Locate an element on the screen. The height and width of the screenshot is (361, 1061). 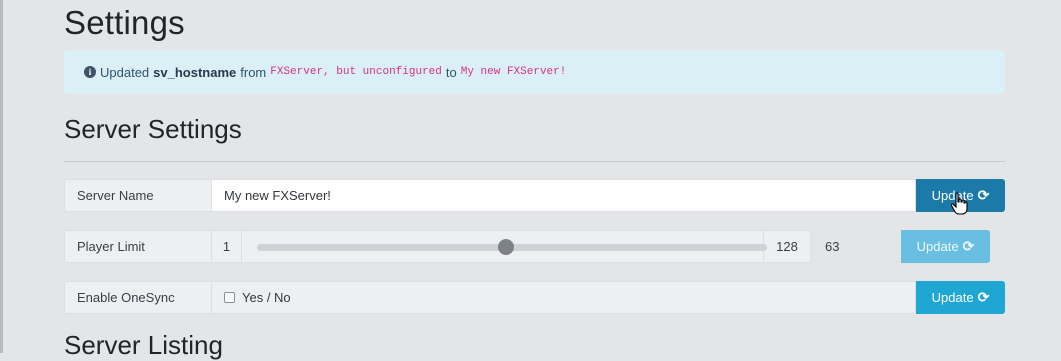
onesync-checkbox-label: Yes / No is located at coordinates (266, 297).